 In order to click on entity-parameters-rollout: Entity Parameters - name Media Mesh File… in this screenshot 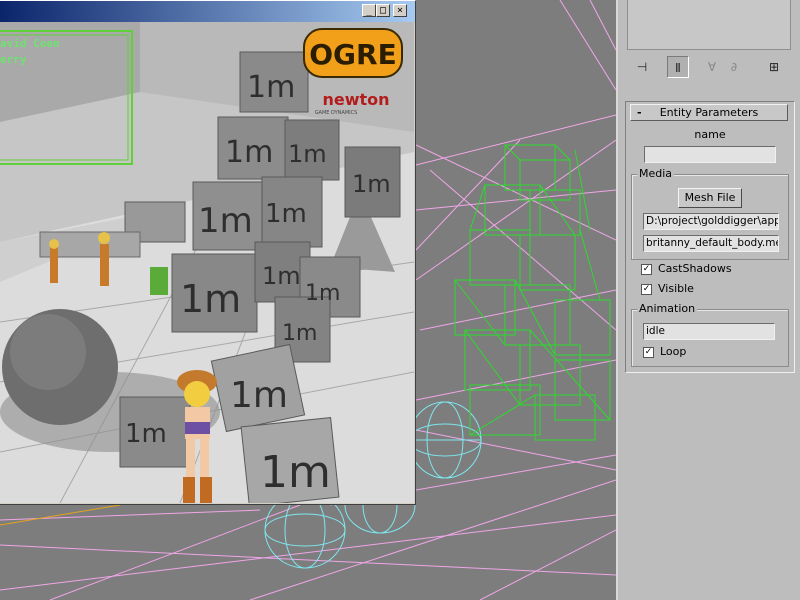, I will do `click(710, 237)`.